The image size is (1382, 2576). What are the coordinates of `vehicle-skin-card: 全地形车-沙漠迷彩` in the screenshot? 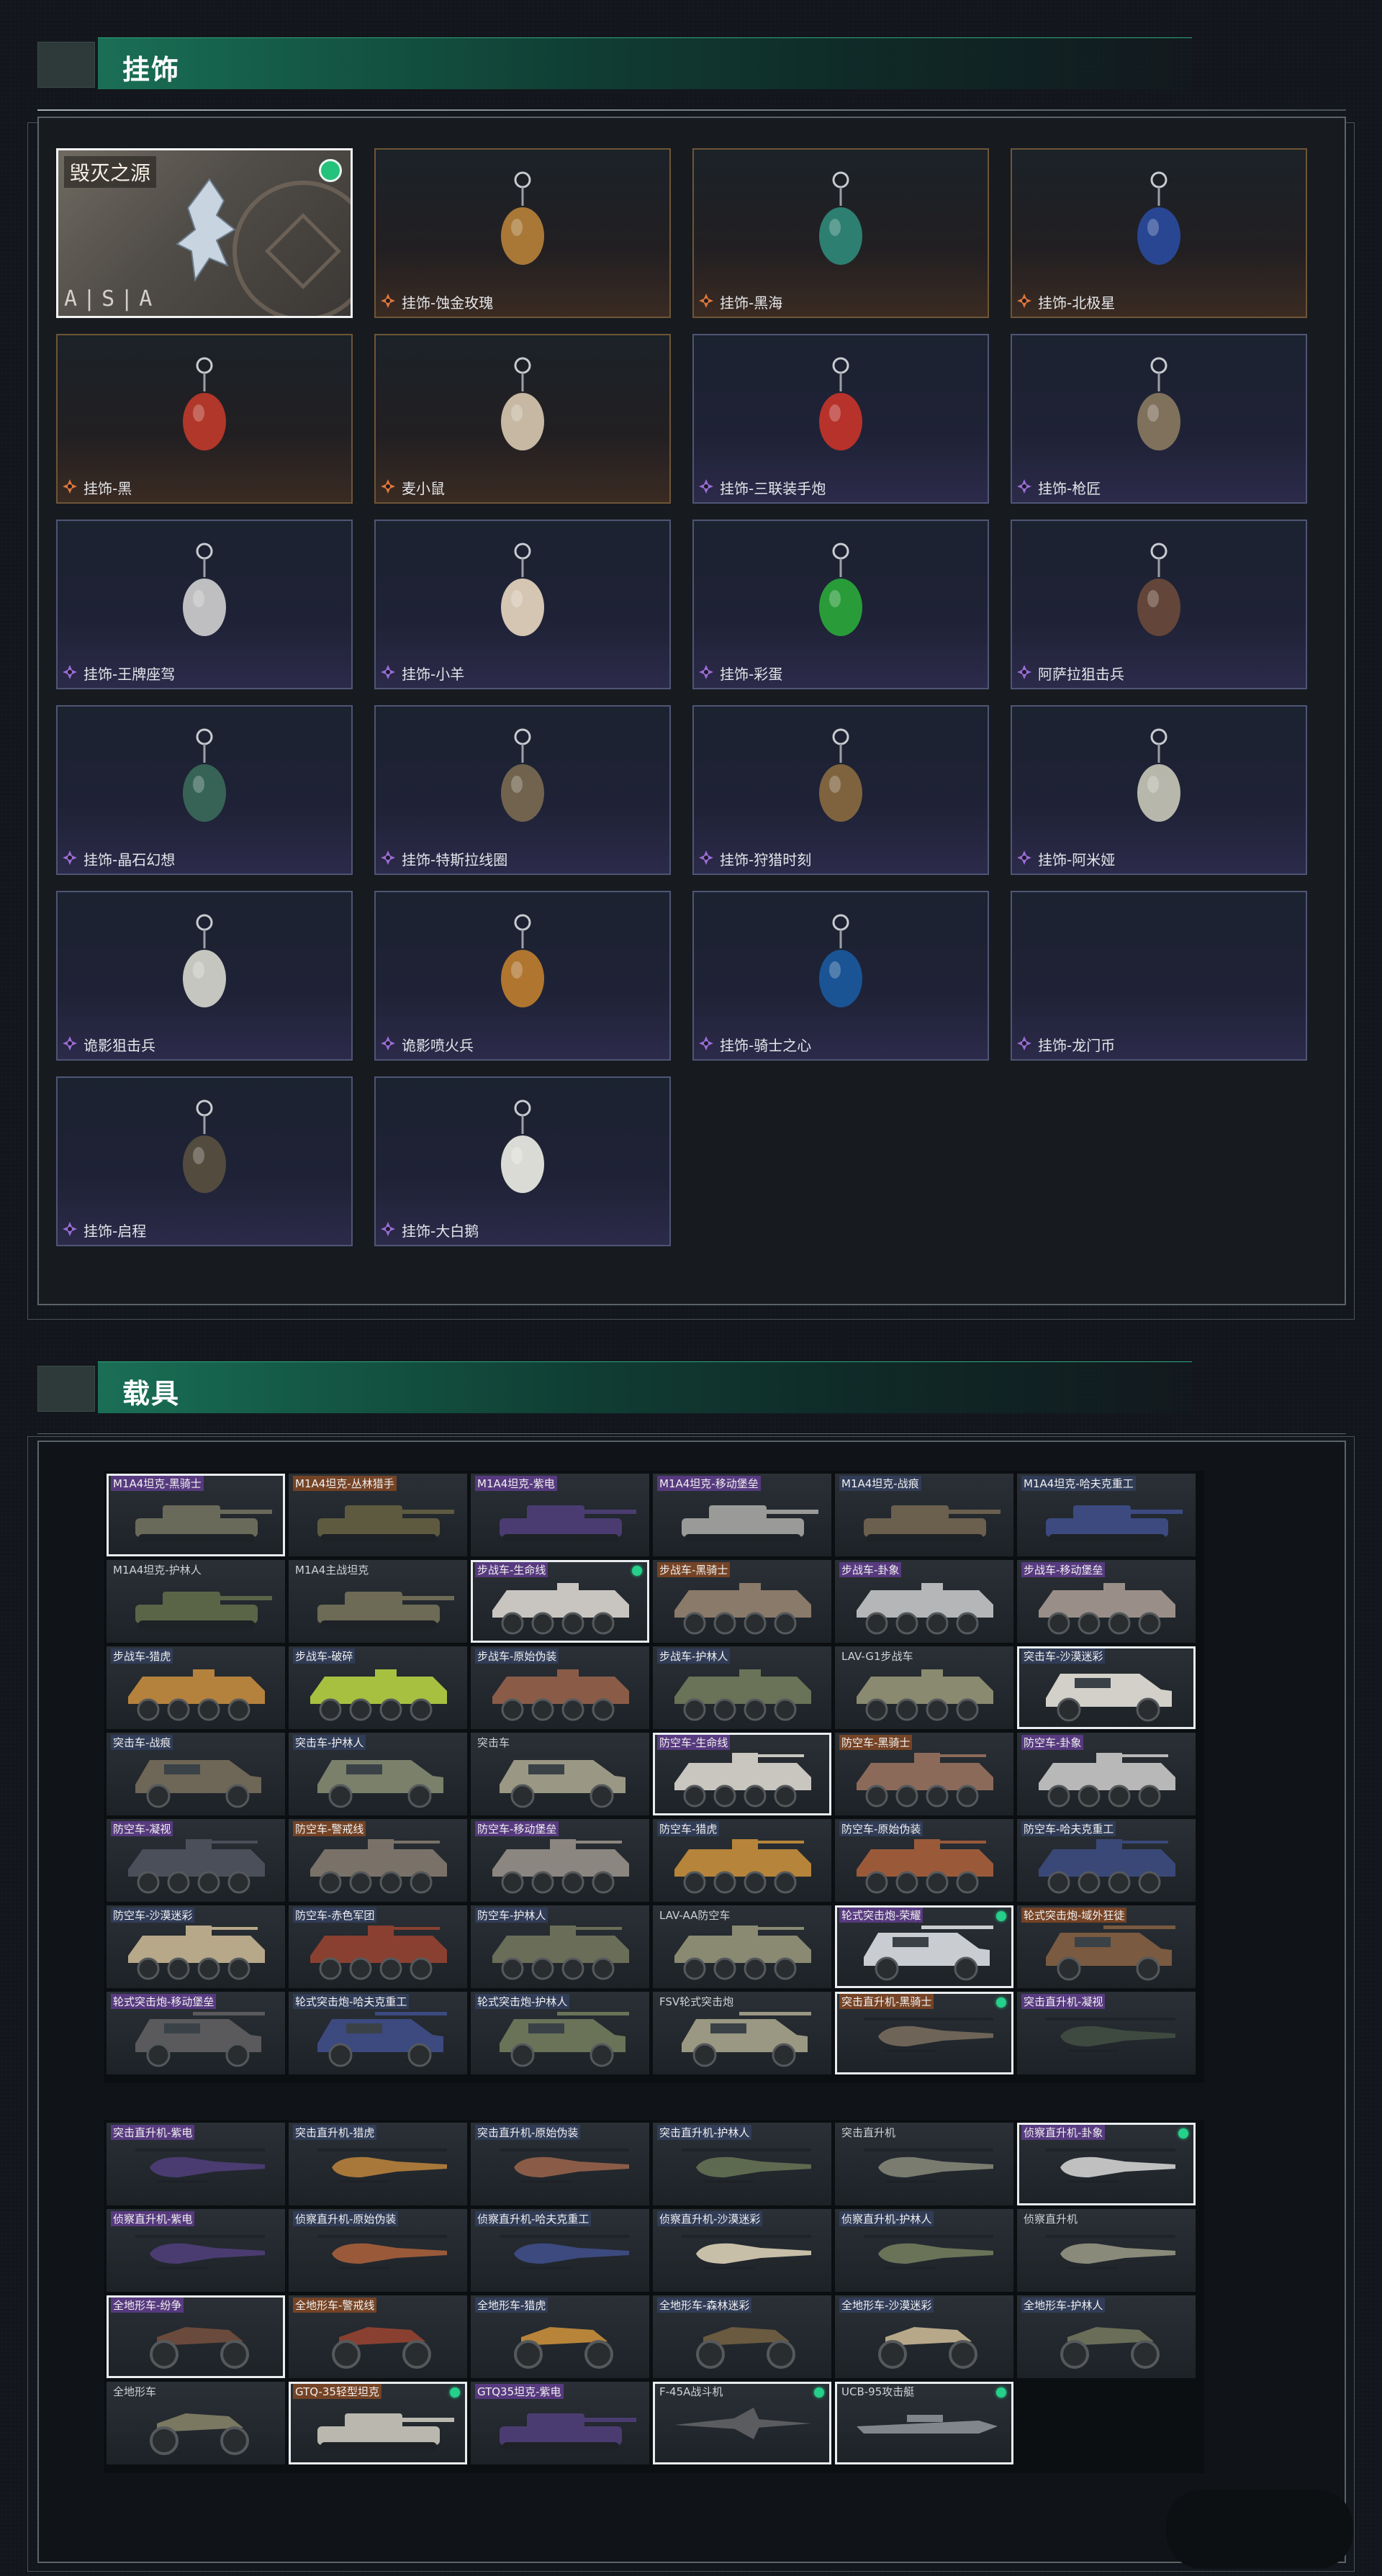 It's located at (924, 2336).